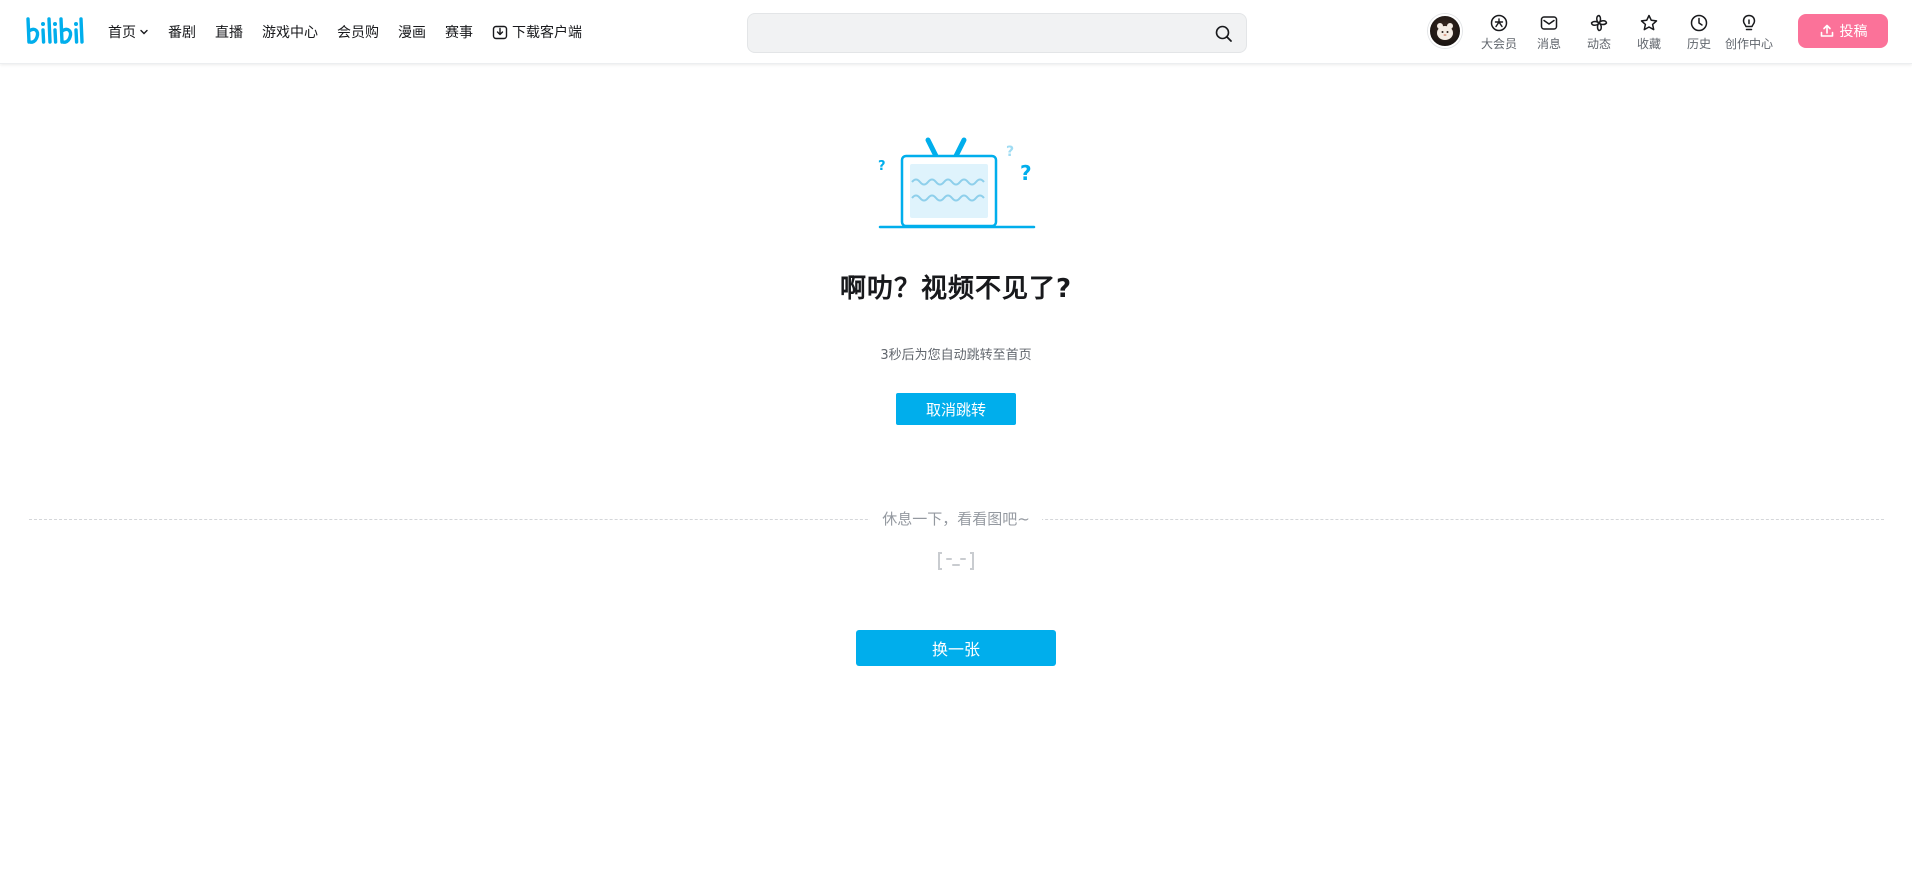  I want to click on entry-label: 历史, so click(1698, 43).